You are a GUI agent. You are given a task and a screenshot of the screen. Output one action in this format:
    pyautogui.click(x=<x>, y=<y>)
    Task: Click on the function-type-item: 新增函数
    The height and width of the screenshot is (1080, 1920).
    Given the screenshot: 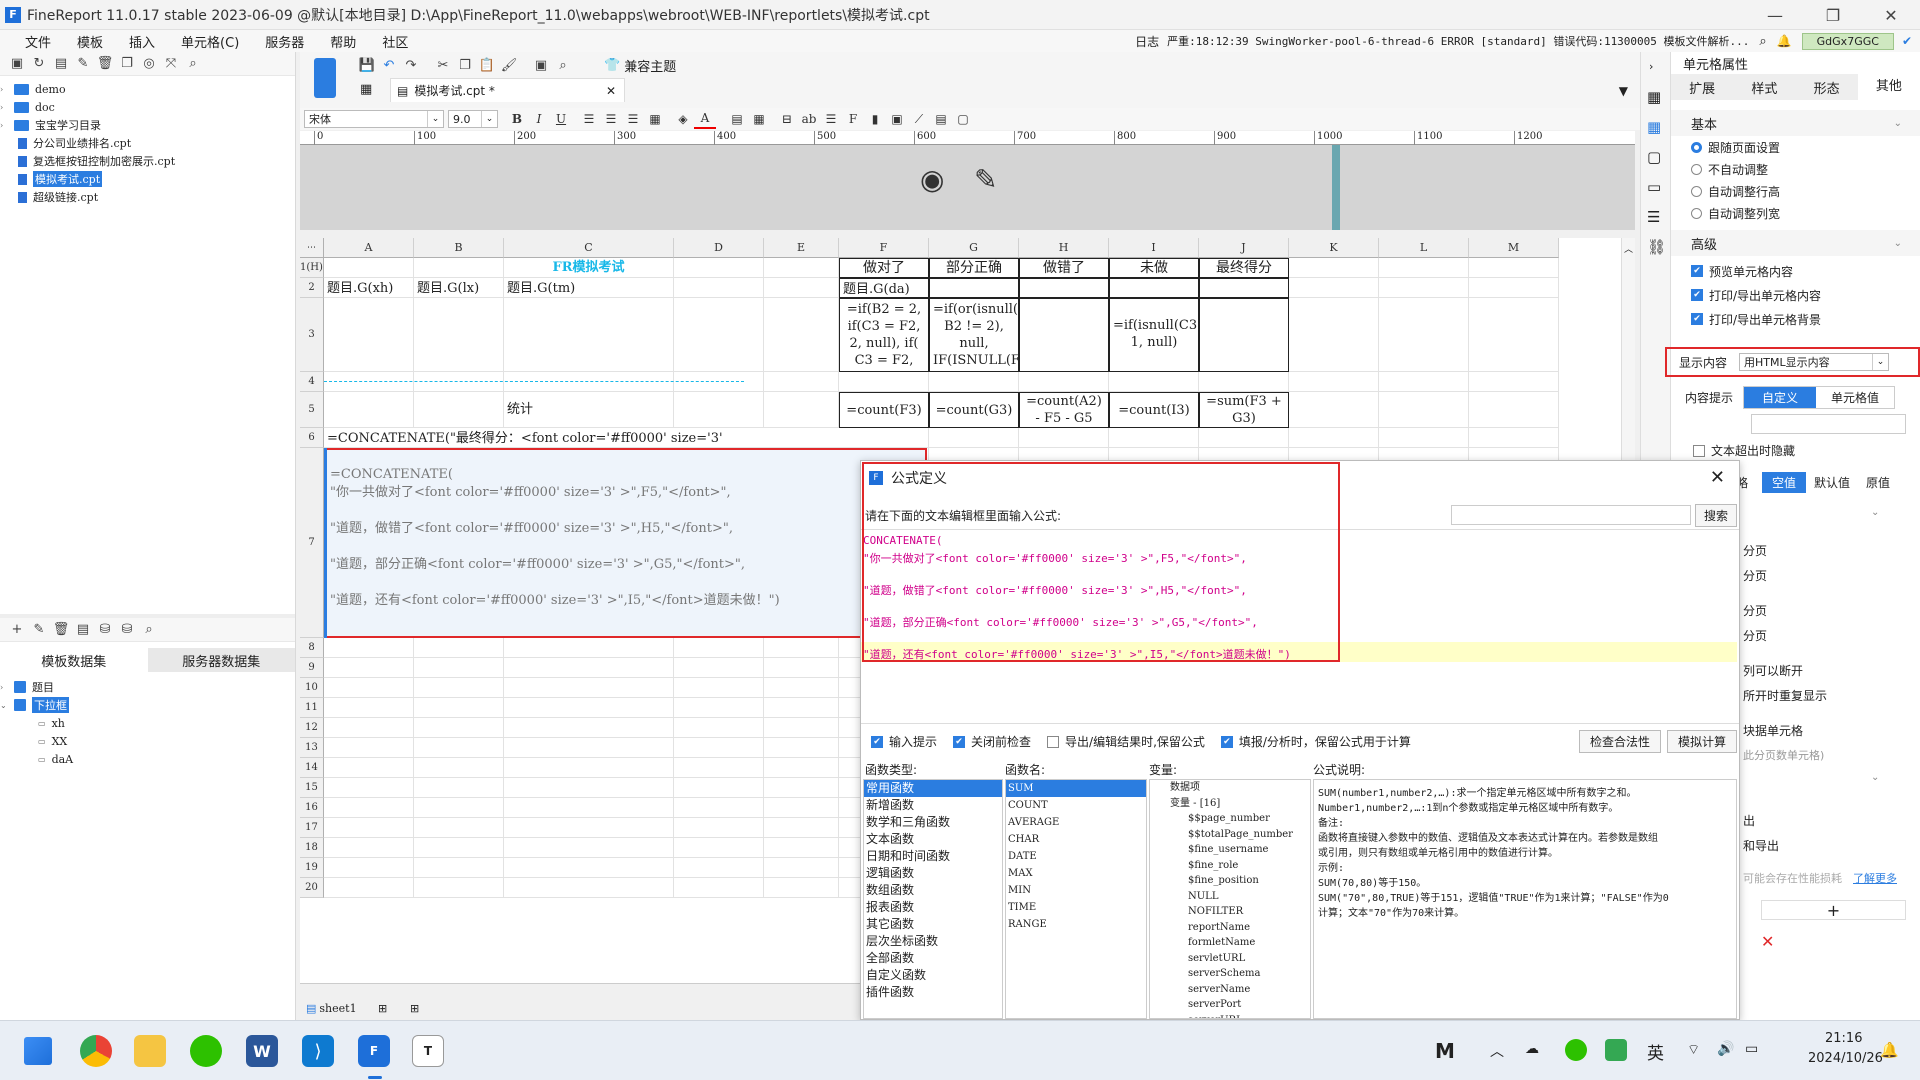 What is the action you would take?
    pyautogui.click(x=933, y=805)
    